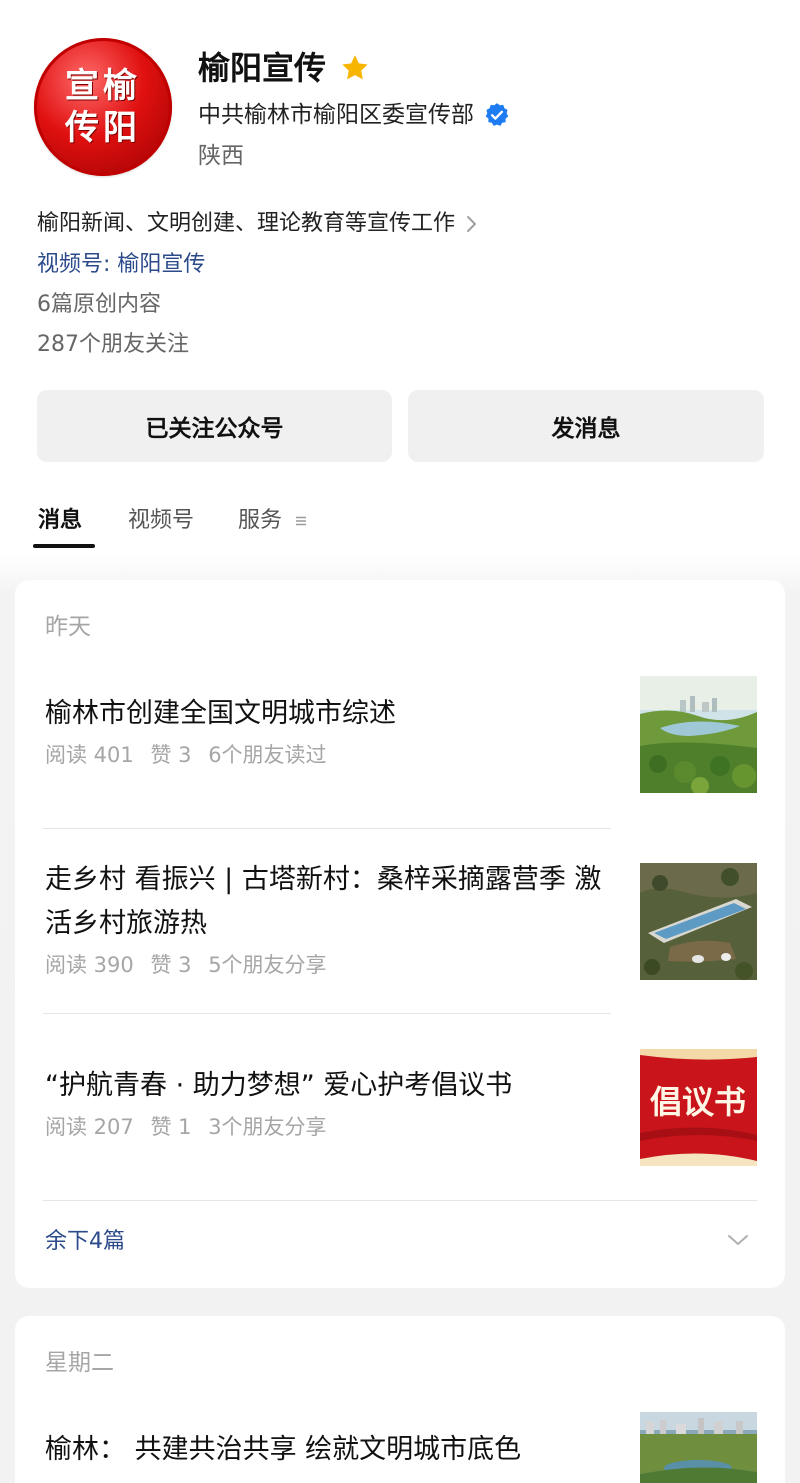  Describe the element at coordinates (99, 304) in the screenshot. I see `original-count: 6篇原创内容` at that location.